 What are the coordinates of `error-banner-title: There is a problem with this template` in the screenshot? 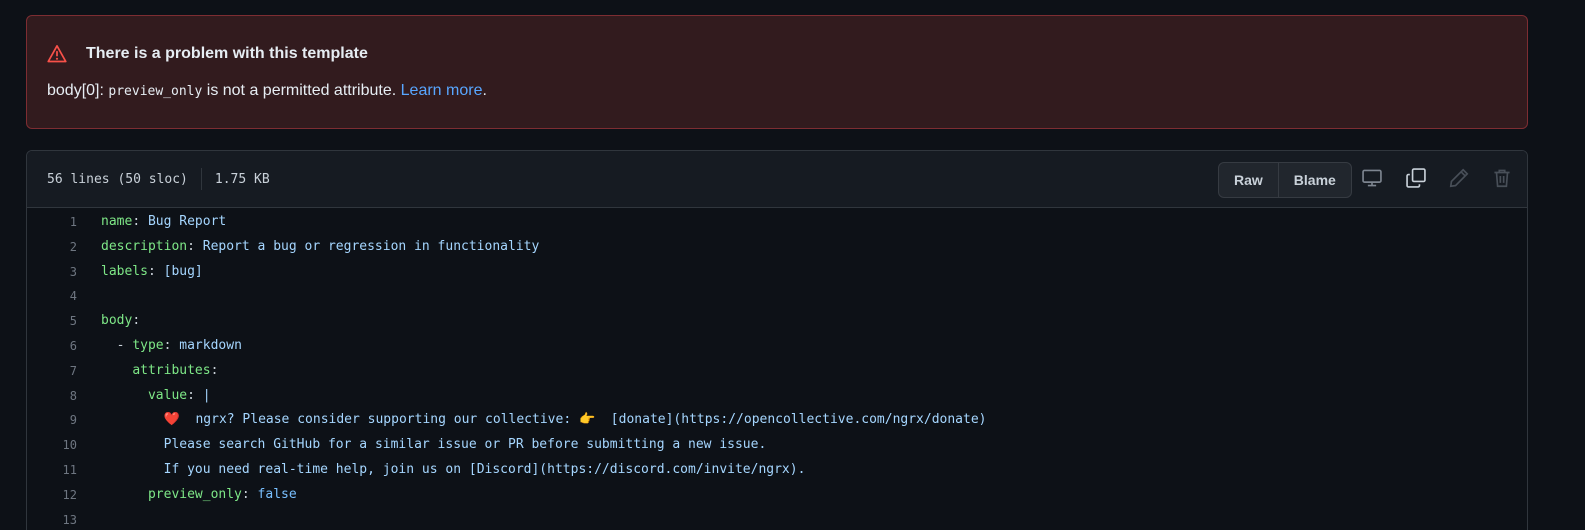 It's located at (227, 53).